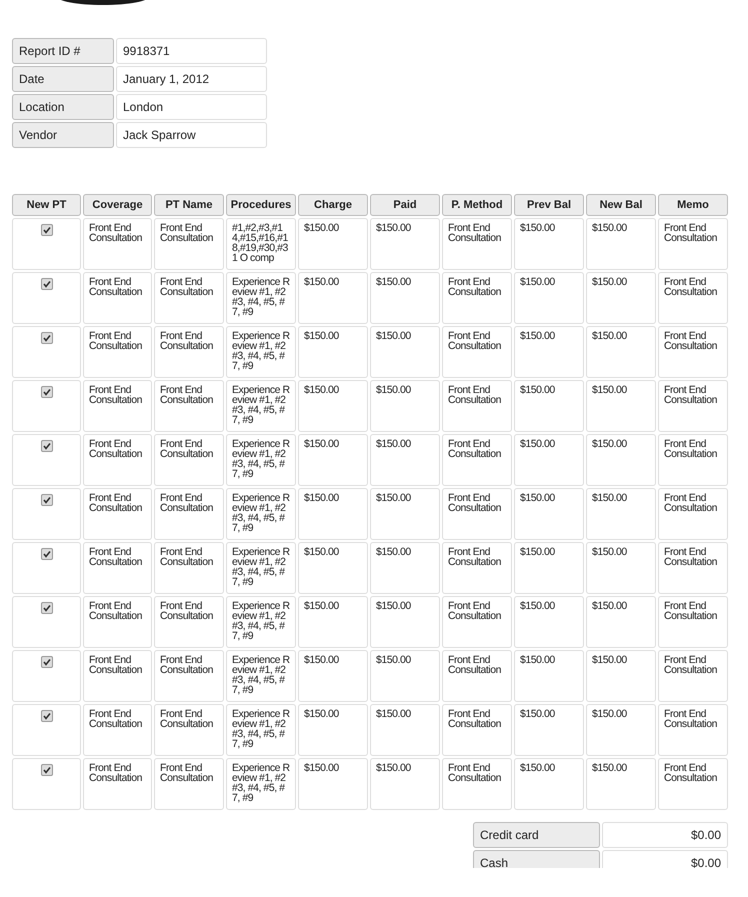 Image resolution: width=748 pixels, height=897 pixels. Describe the element at coordinates (63, 79) in the screenshot. I see `field-label: Date` at that location.